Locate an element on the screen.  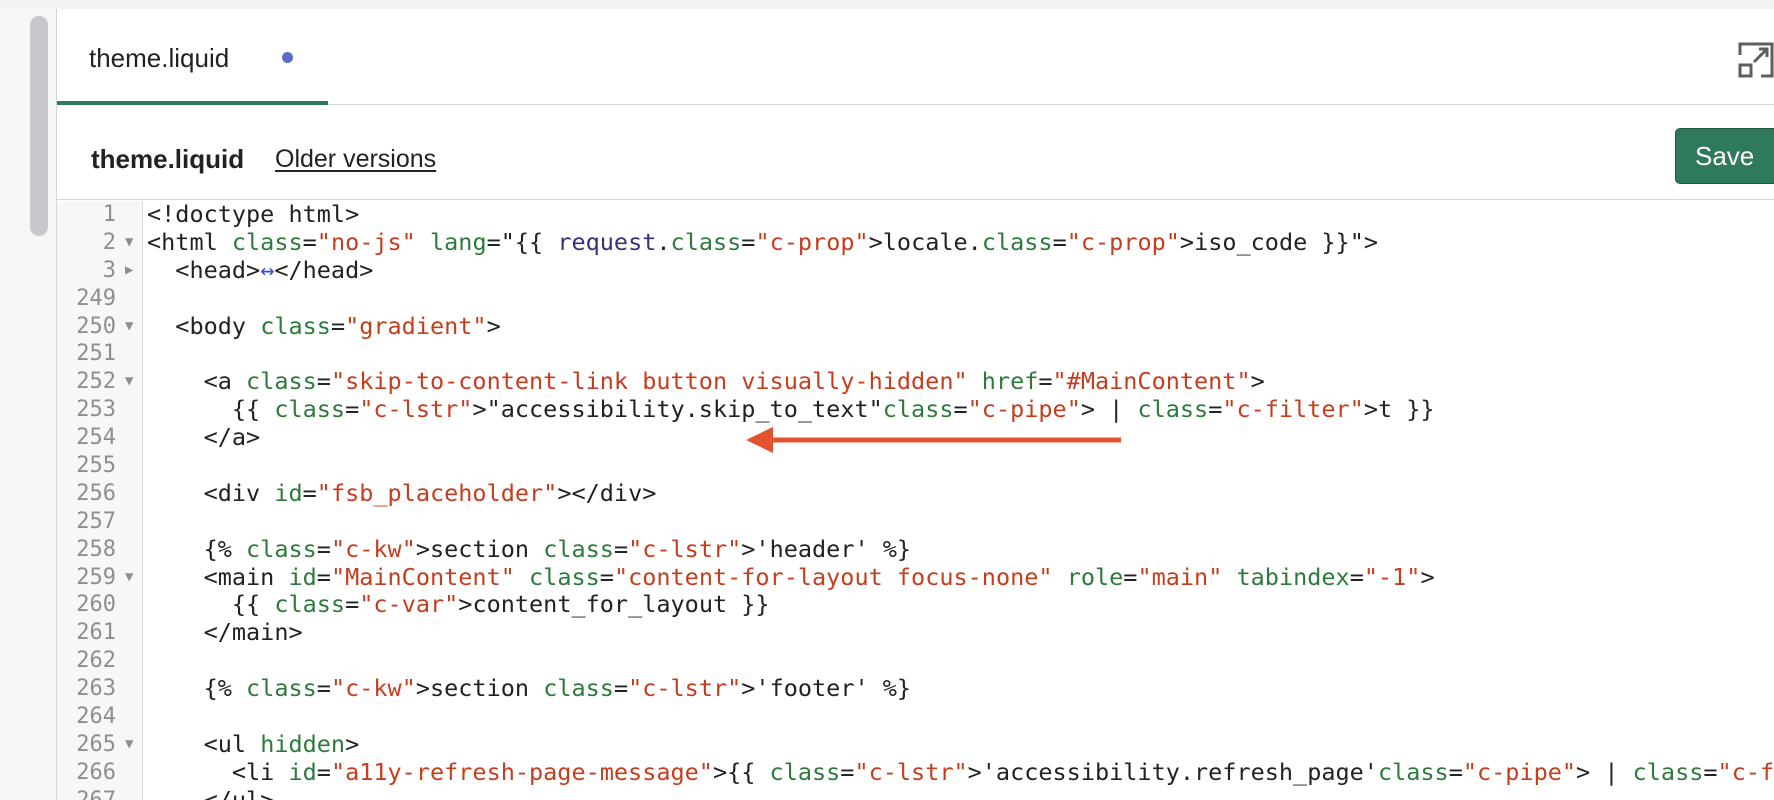
older-versions-link: Older versions is located at coordinates (355, 159).